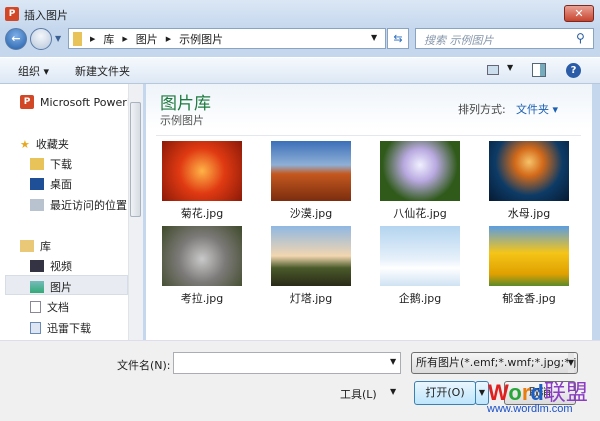 This screenshot has height=421, width=600. What do you see at coordinates (37, 266) in the screenshot?
I see `video-icon` at bounding box center [37, 266].